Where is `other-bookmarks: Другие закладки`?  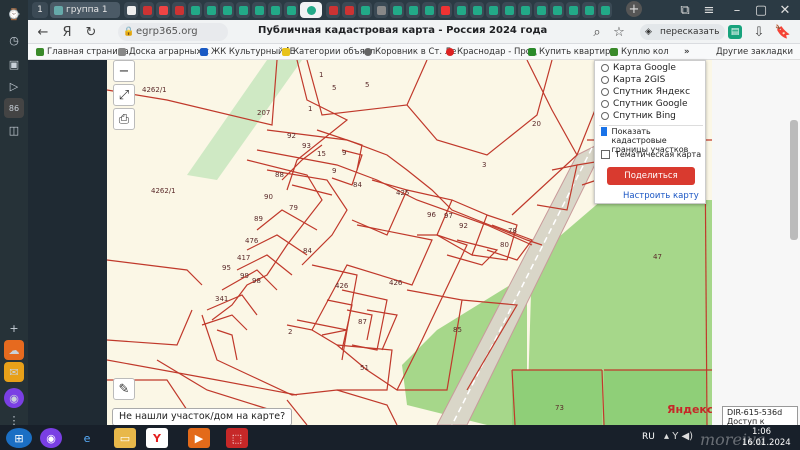 other-bookmarks: Другие закладки is located at coordinates (754, 52).